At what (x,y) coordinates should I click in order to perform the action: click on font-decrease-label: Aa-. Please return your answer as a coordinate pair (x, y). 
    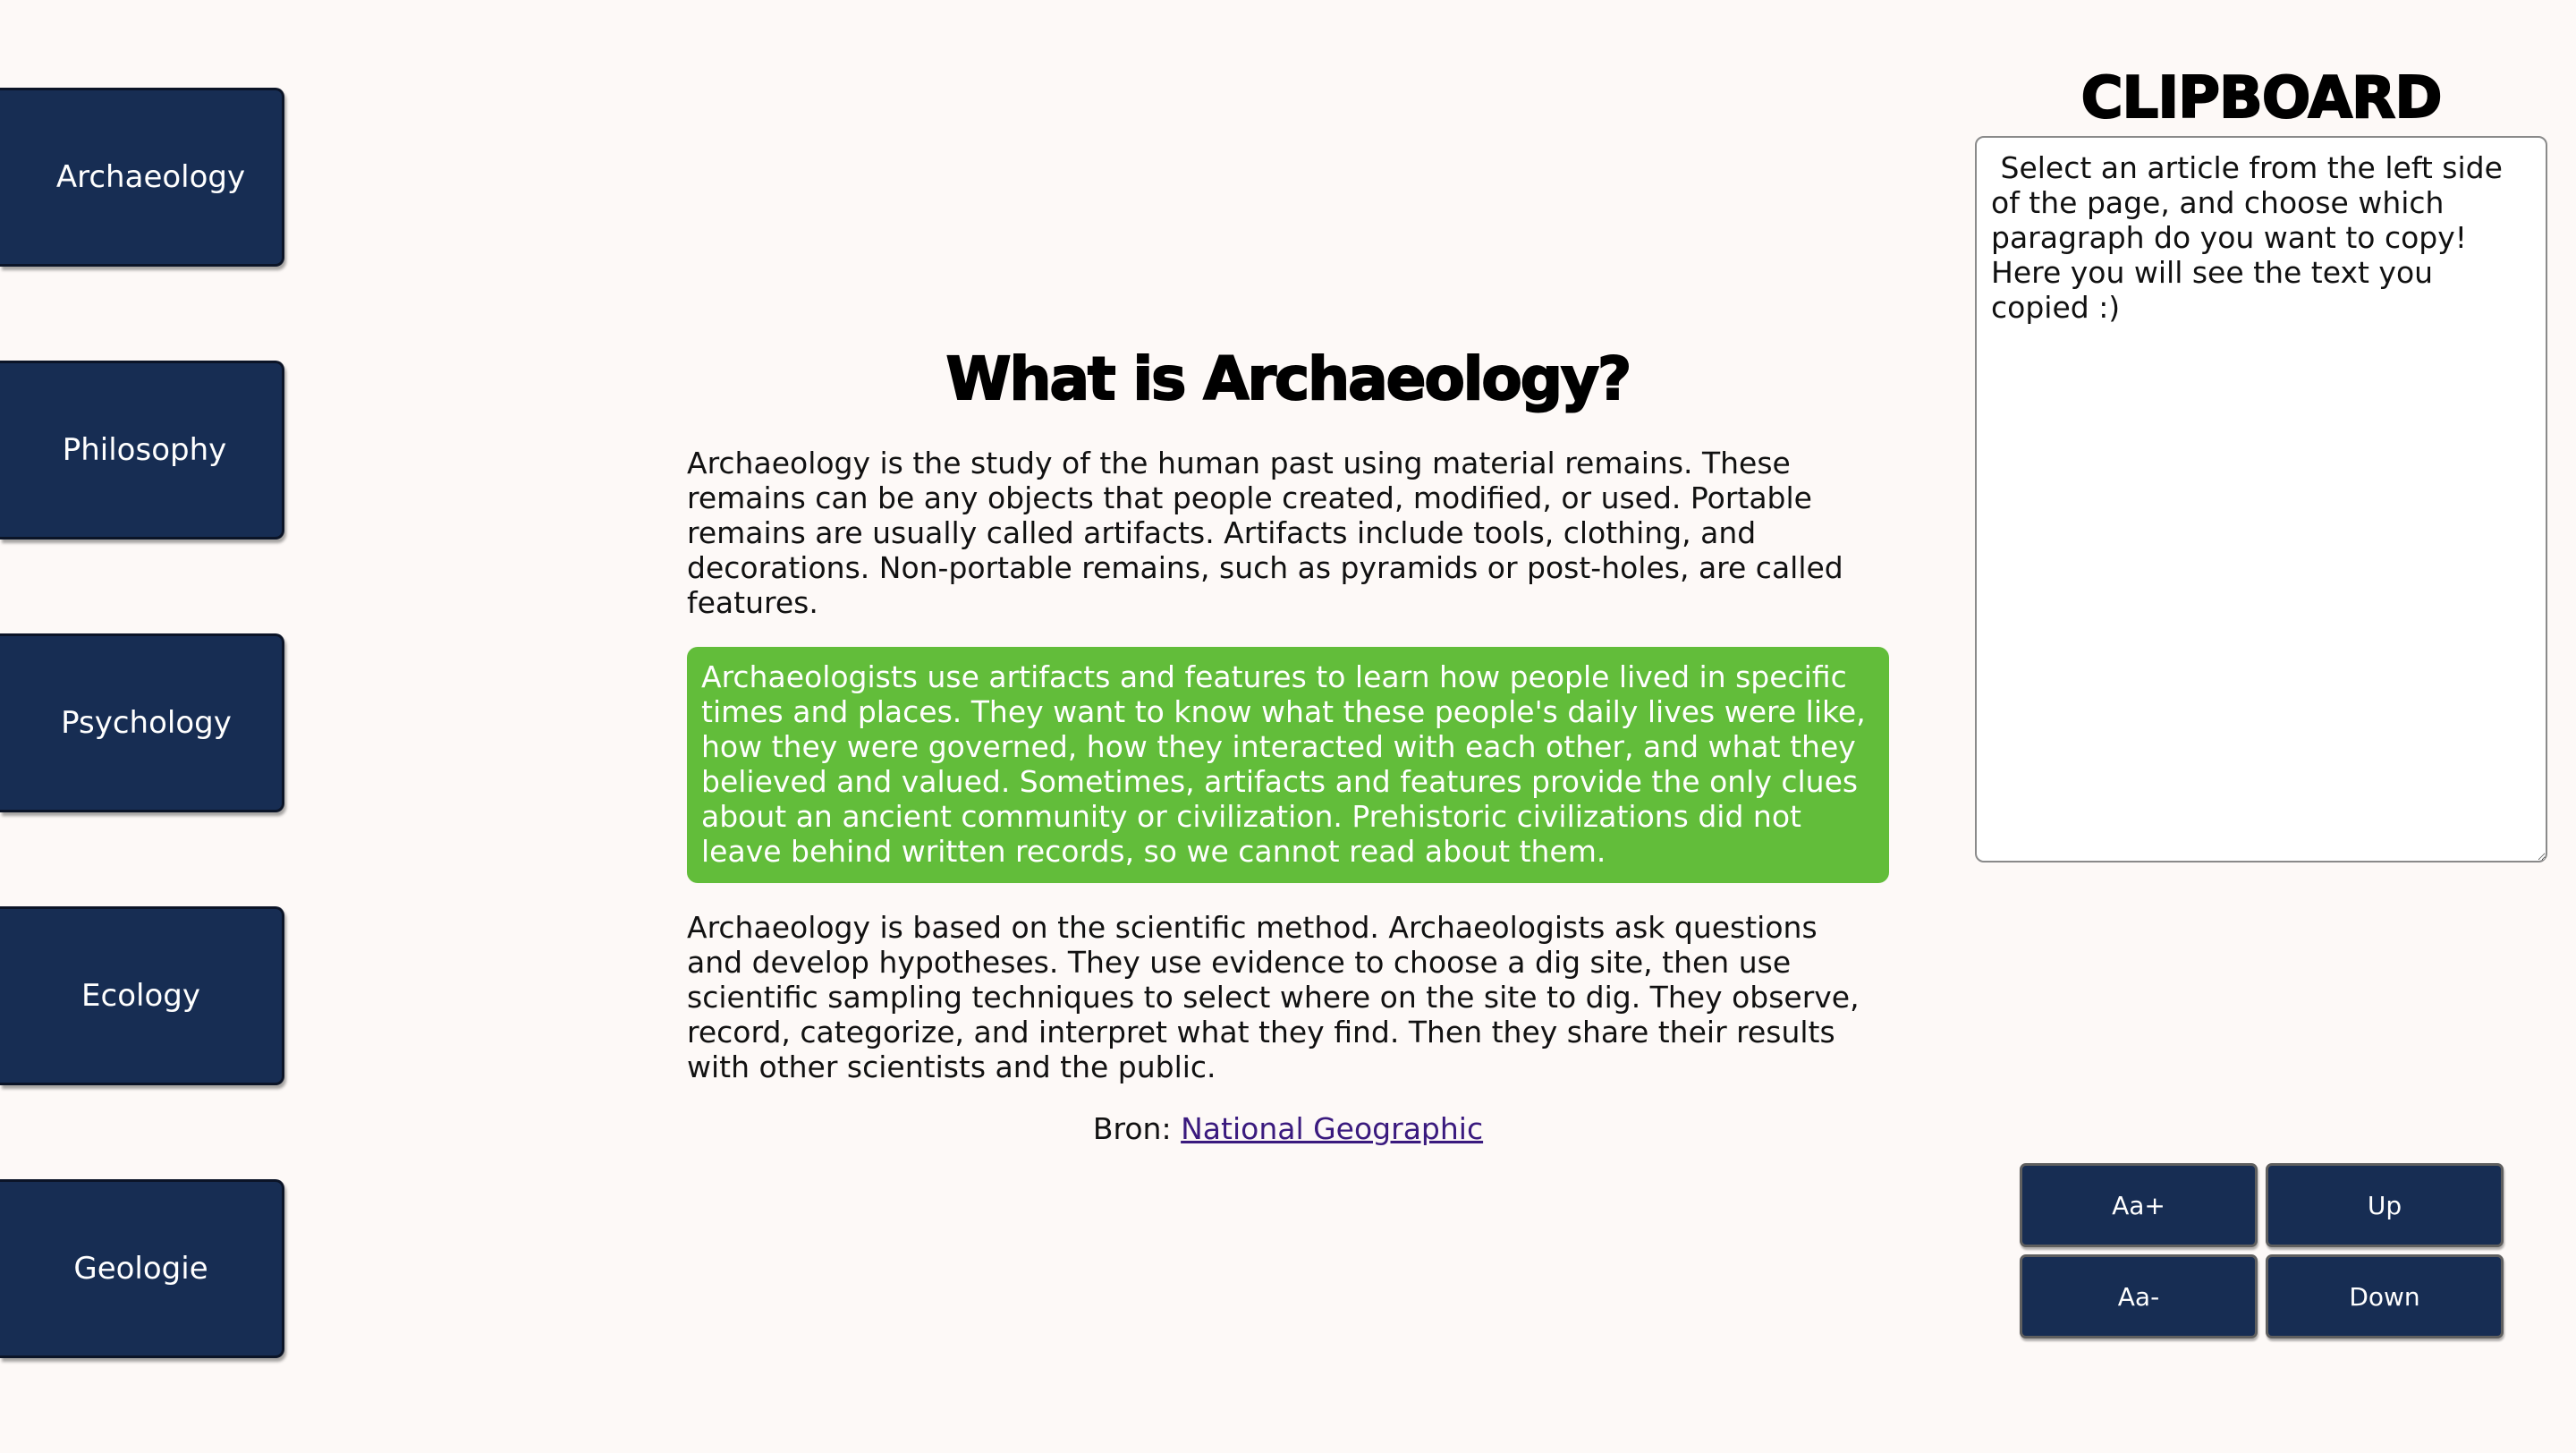
    Looking at the image, I should click on (2138, 1296).